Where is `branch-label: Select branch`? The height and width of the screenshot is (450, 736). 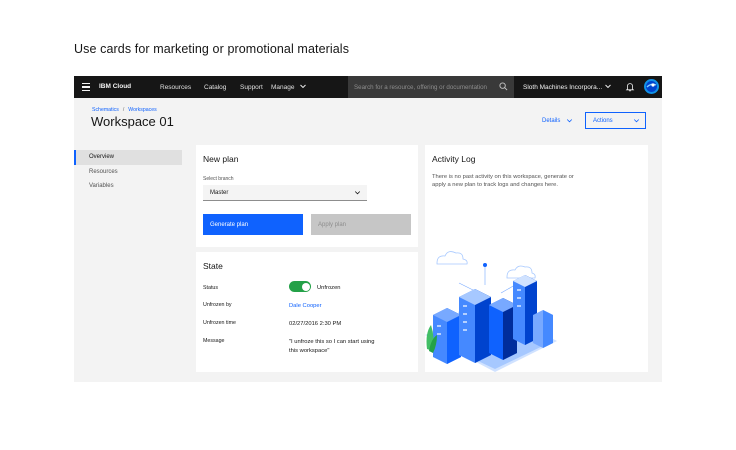
branch-label: Select branch is located at coordinates (218, 179).